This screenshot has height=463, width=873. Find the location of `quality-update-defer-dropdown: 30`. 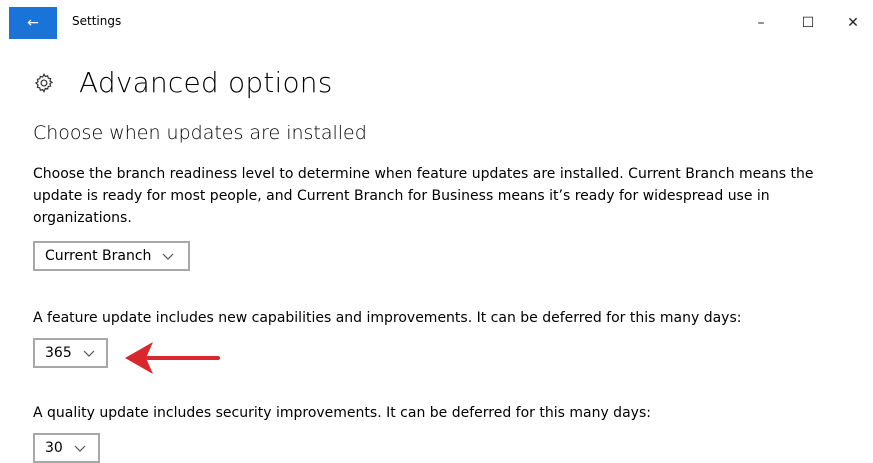

quality-update-defer-dropdown: 30 is located at coordinates (66, 448).